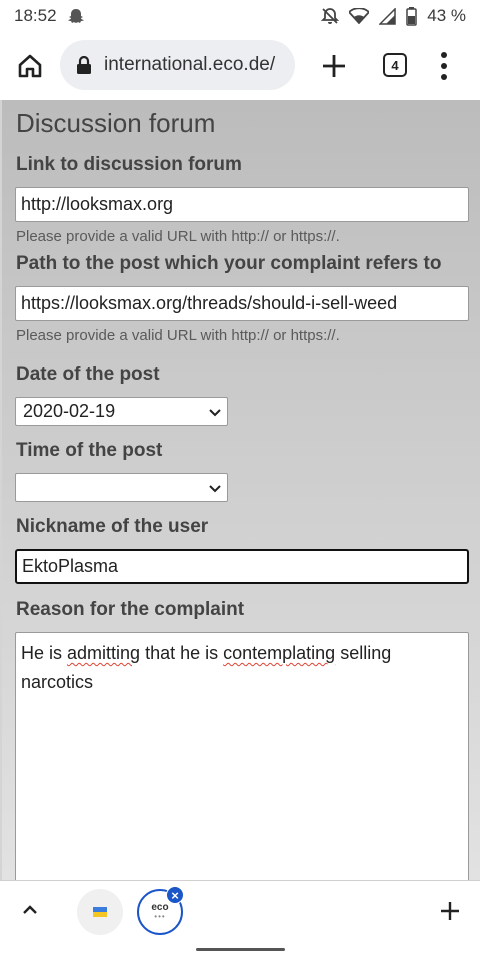 The image size is (480, 960). Describe the element at coordinates (387, 16) in the screenshot. I see `signal-icon` at that location.